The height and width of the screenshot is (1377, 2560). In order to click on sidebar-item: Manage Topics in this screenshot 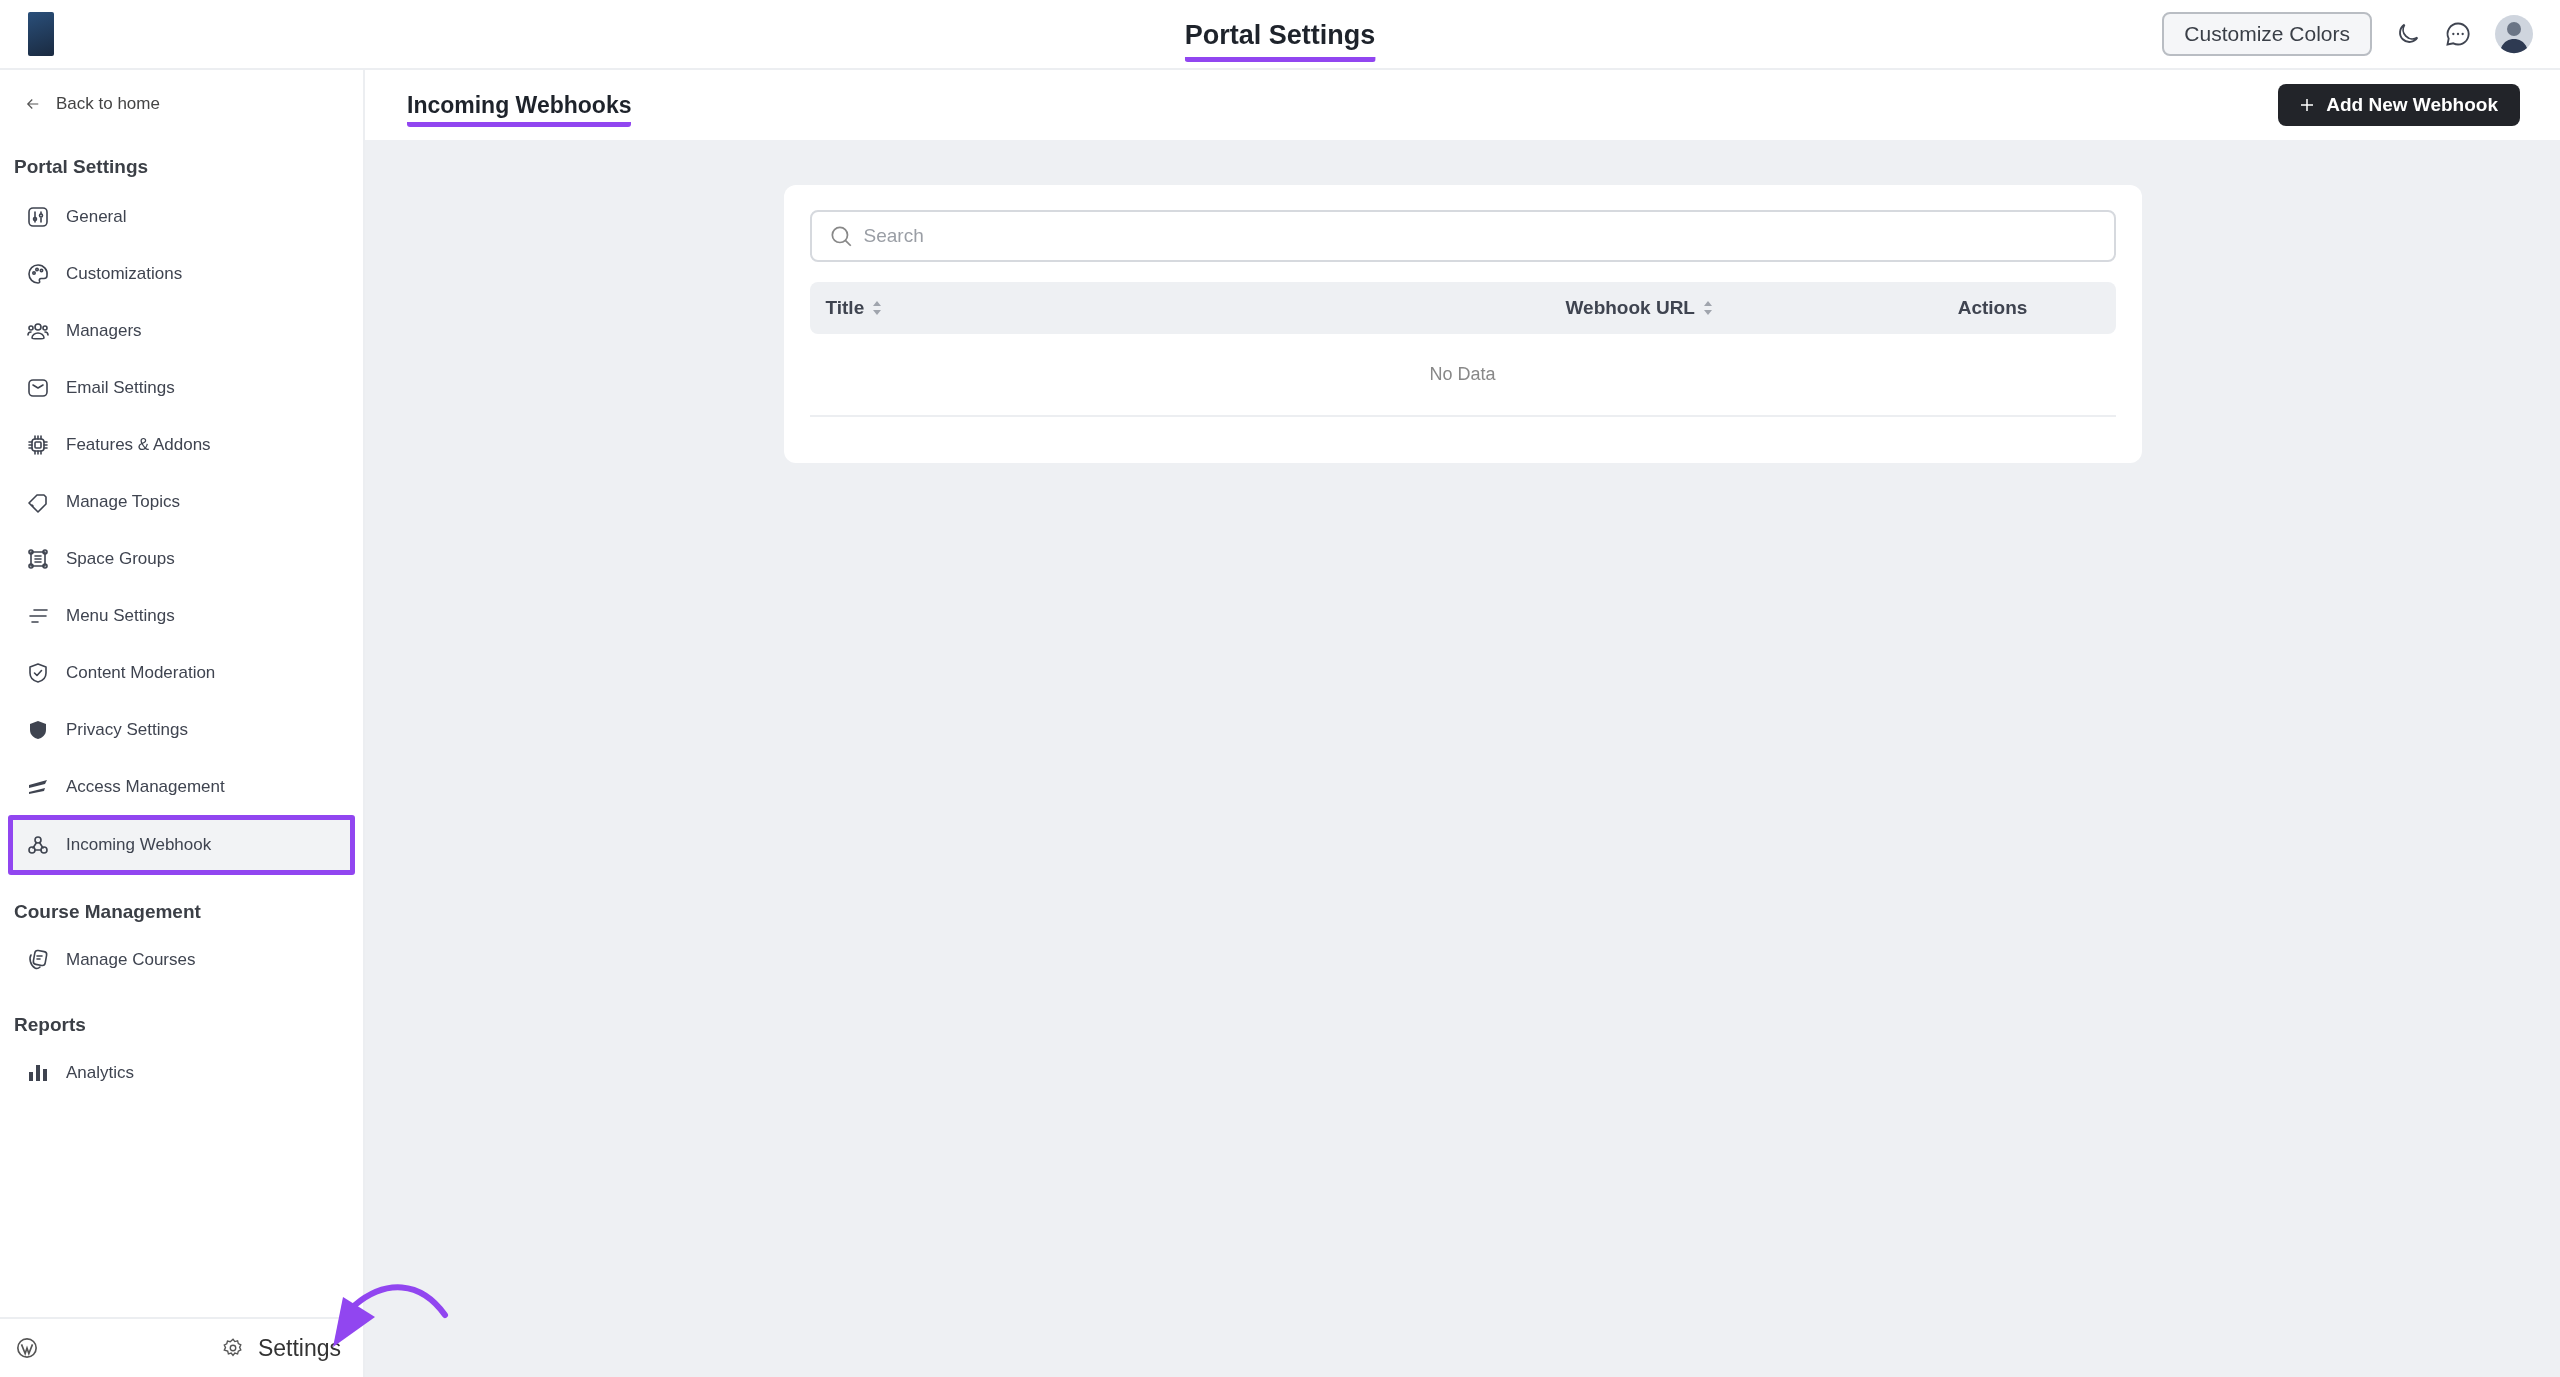, I will do `click(181, 501)`.